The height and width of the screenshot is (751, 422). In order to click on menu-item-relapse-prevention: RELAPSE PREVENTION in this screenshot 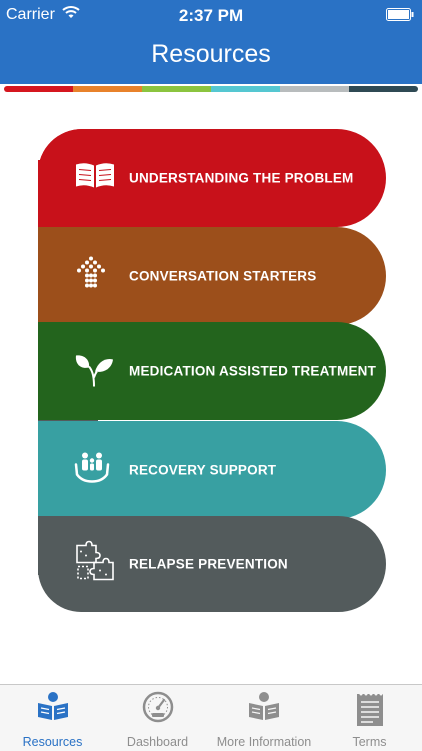, I will do `click(212, 564)`.